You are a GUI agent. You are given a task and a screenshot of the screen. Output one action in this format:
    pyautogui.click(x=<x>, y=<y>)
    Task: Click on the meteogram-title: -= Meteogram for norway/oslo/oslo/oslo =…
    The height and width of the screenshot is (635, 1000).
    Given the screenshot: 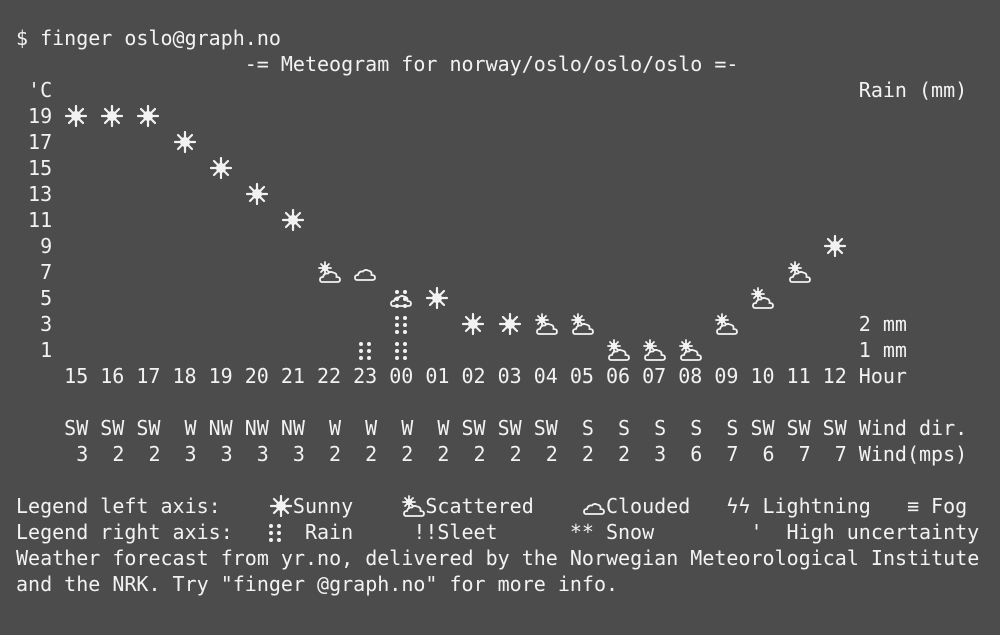 What is the action you would take?
    pyautogui.click(x=491, y=64)
    